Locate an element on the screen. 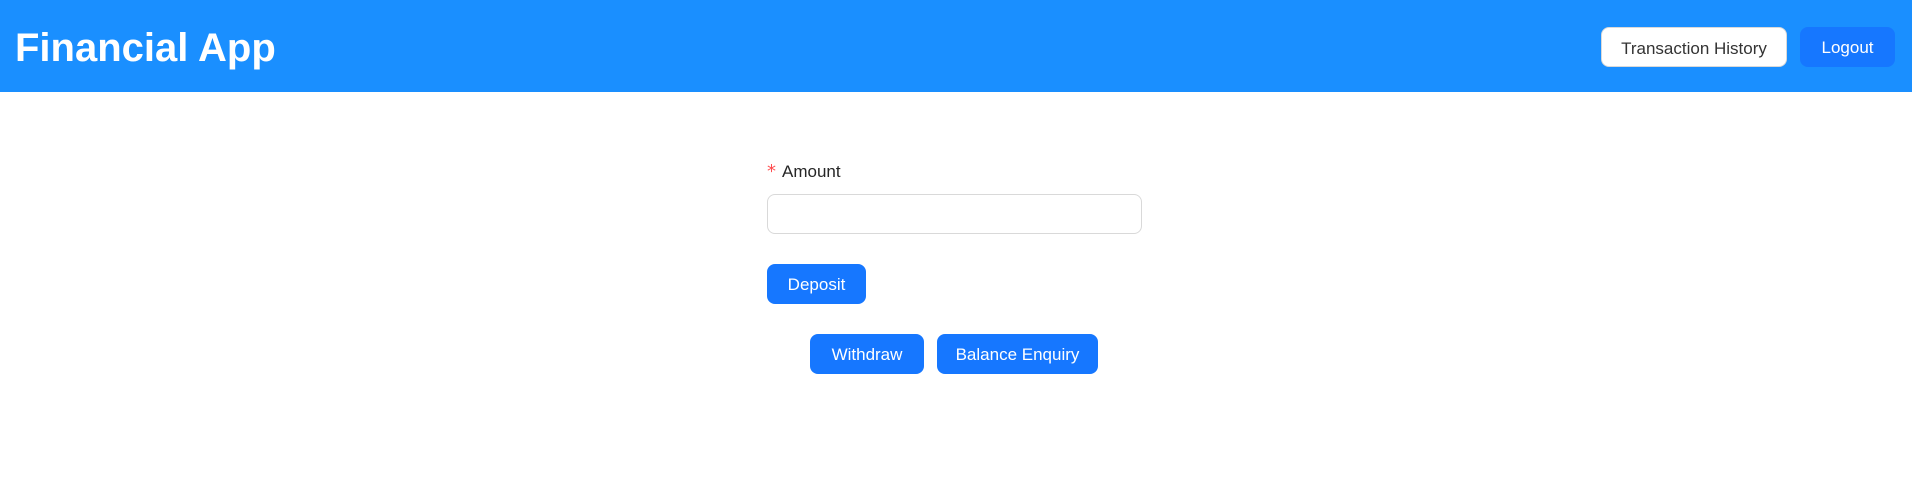 This screenshot has width=1912, height=501. withdraw-button: Withdraw is located at coordinates (867, 354).